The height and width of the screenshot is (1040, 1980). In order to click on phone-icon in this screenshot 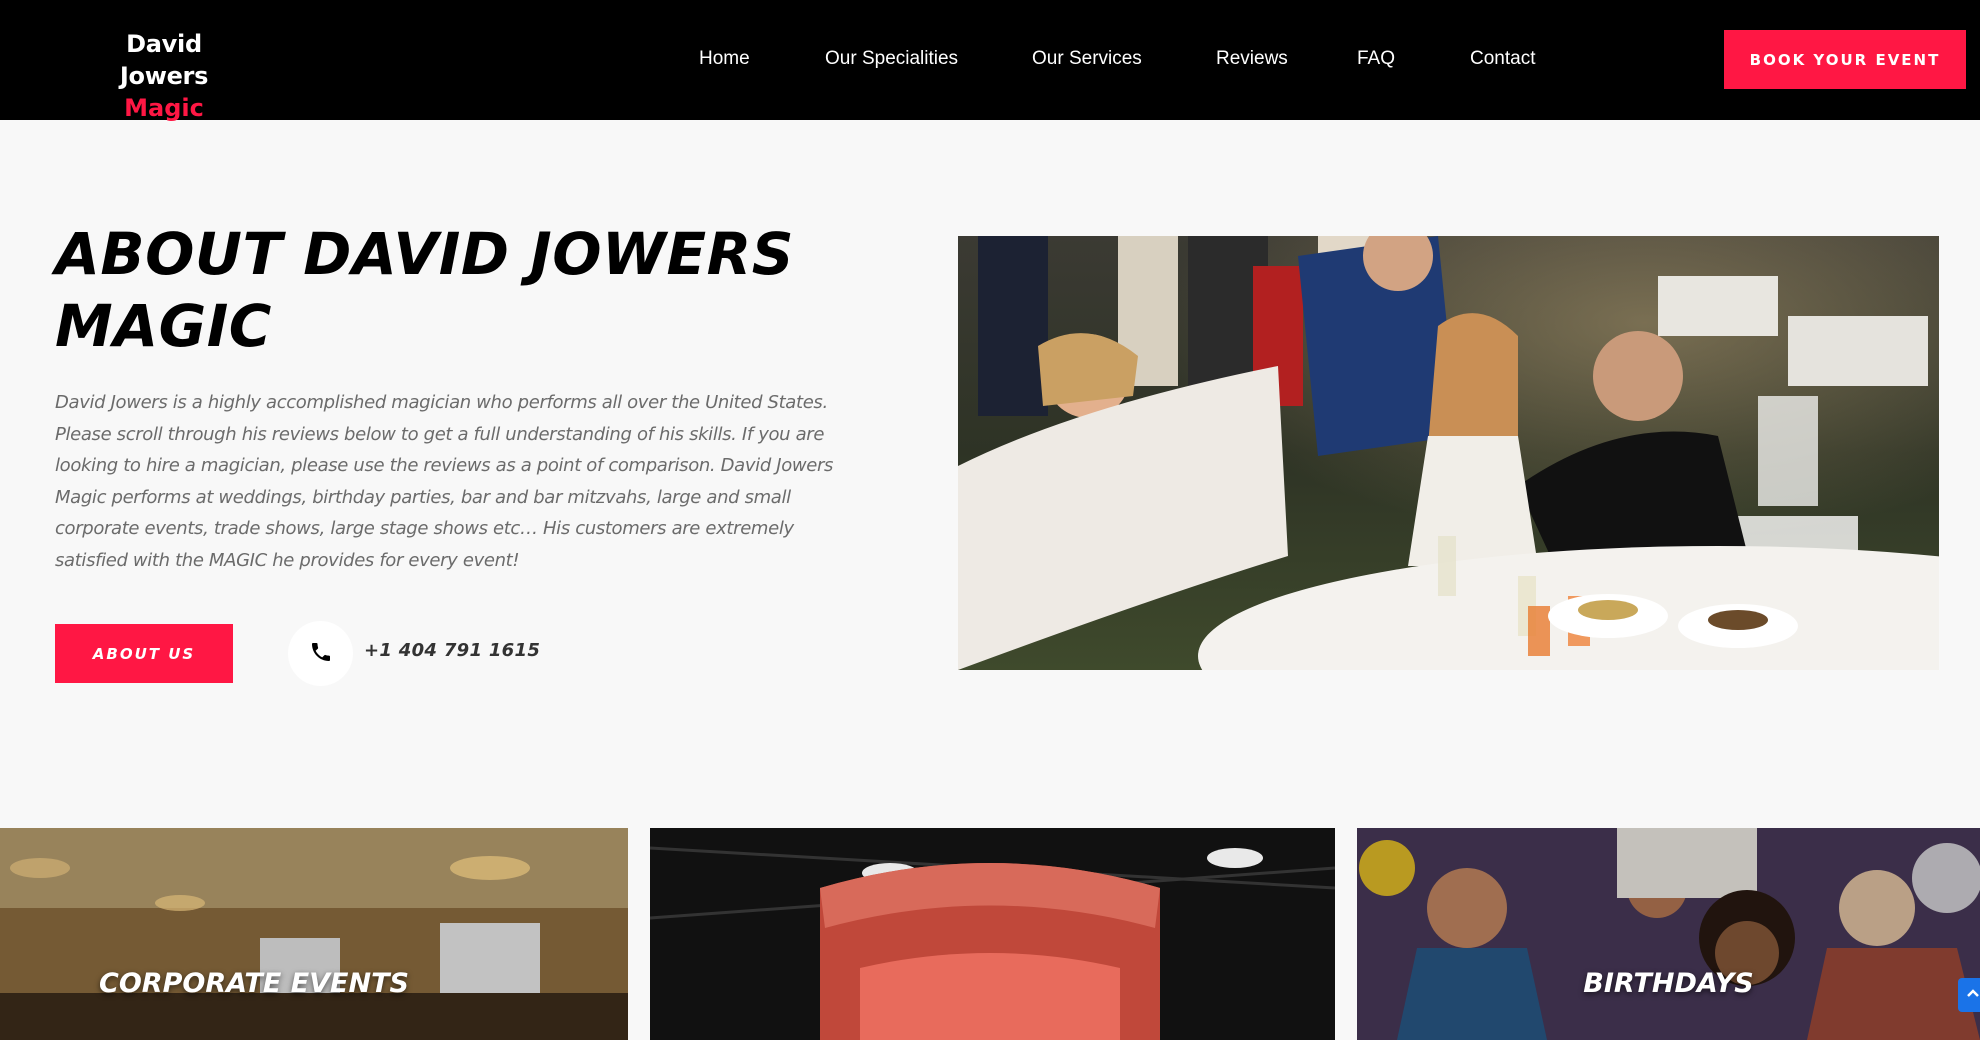, I will do `click(321, 654)`.